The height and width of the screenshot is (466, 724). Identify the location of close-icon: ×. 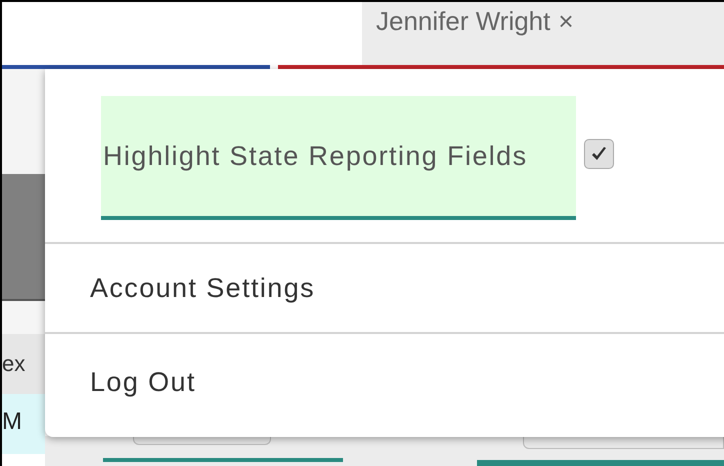
(566, 21).